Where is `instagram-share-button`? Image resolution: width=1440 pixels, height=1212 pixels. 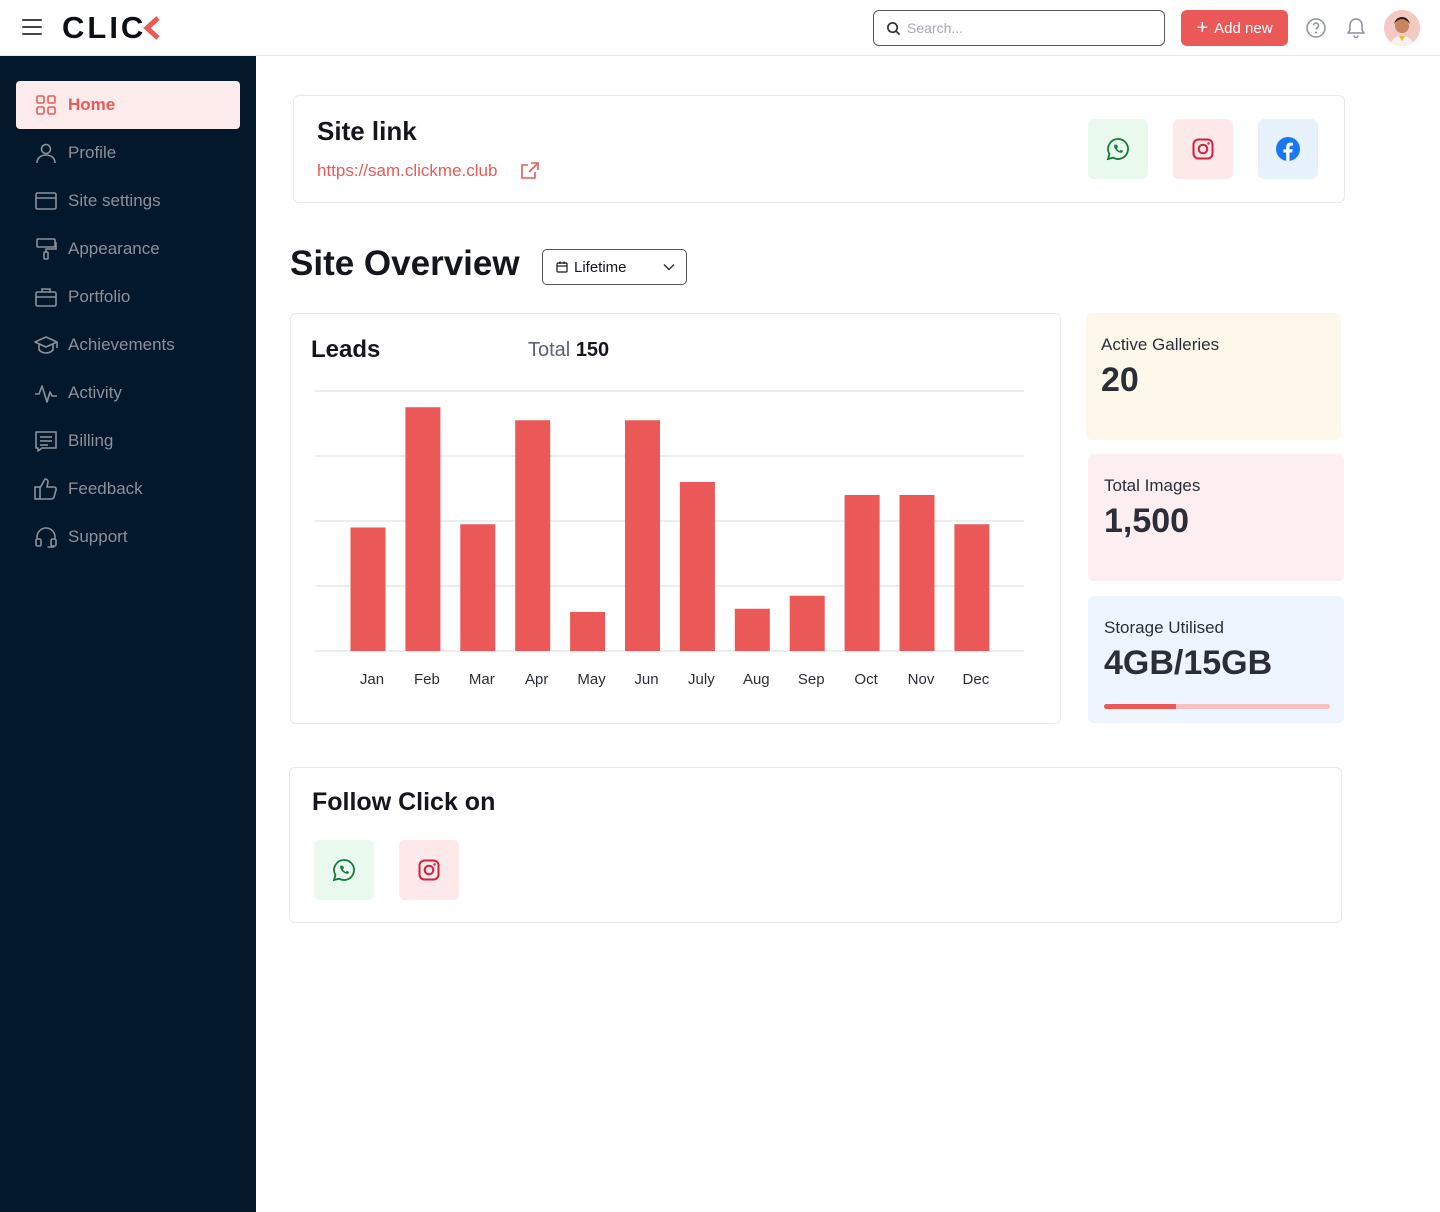
instagram-share-button is located at coordinates (1203, 149).